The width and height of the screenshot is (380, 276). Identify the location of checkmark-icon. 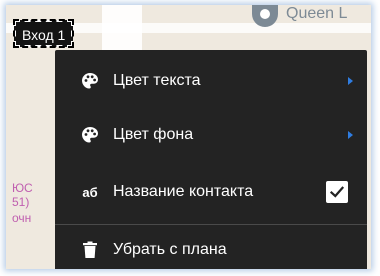
(337, 192).